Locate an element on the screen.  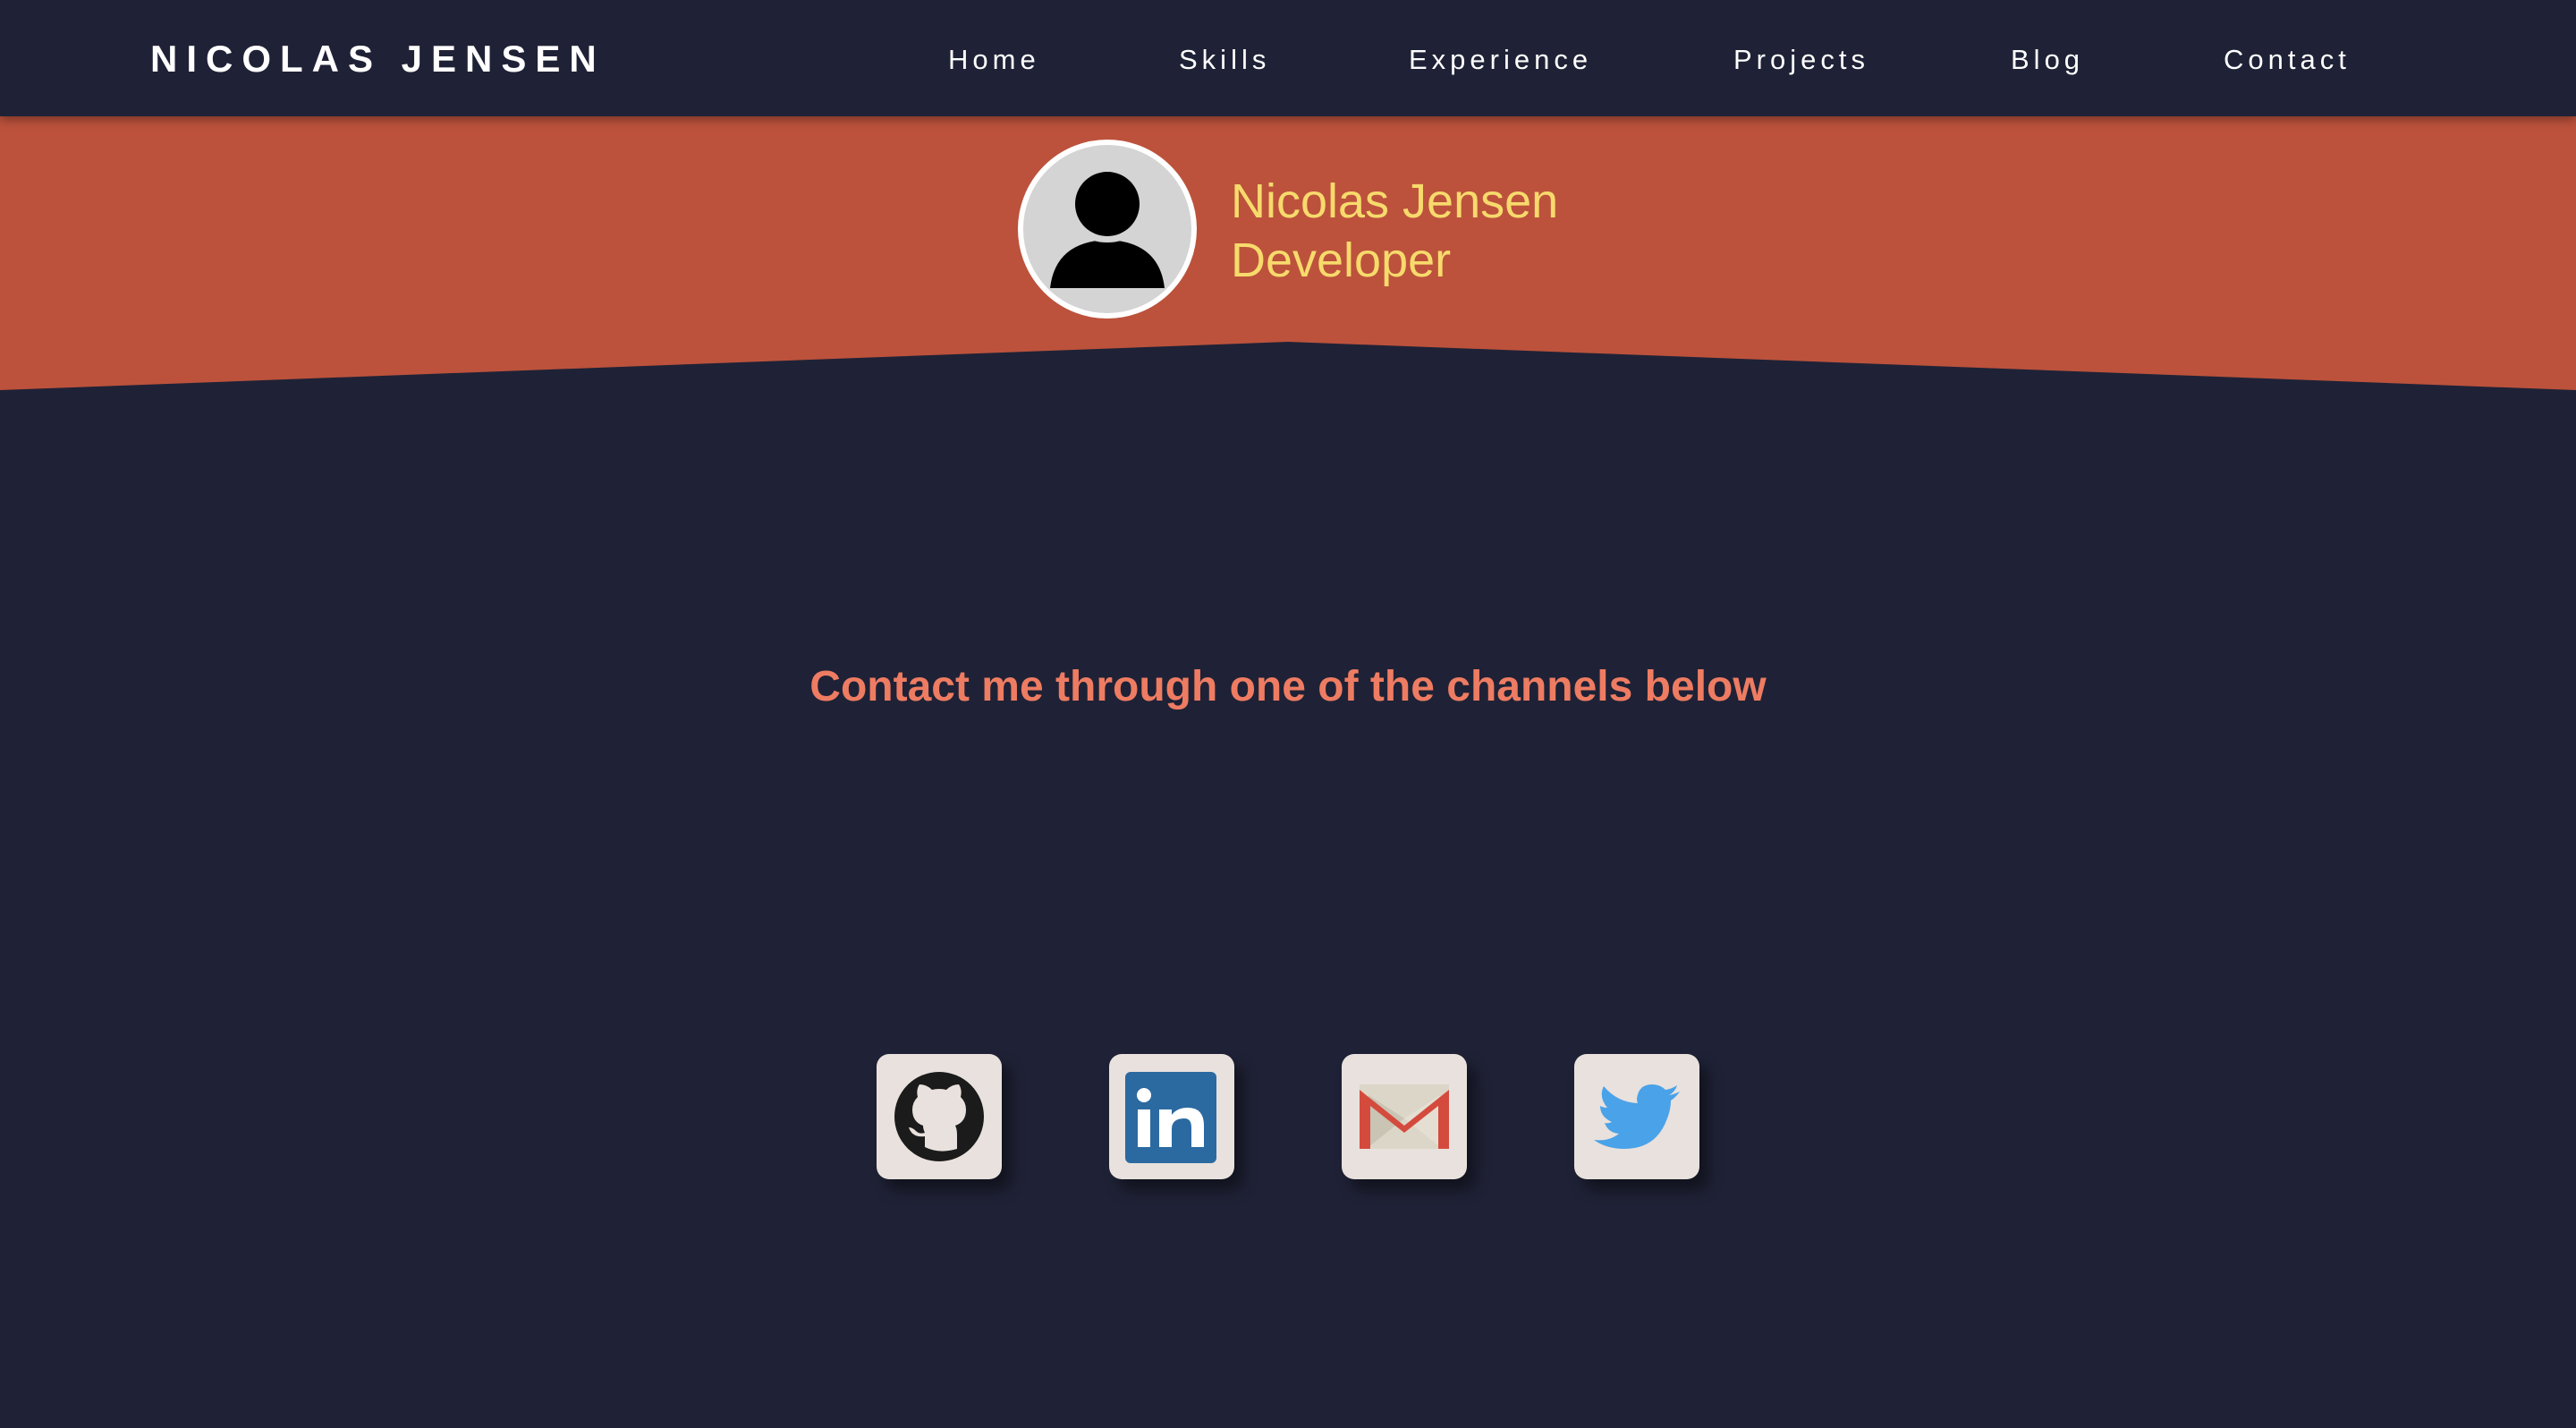
site-brand: NICOLAS JENSEN is located at coordinates (378, 59).